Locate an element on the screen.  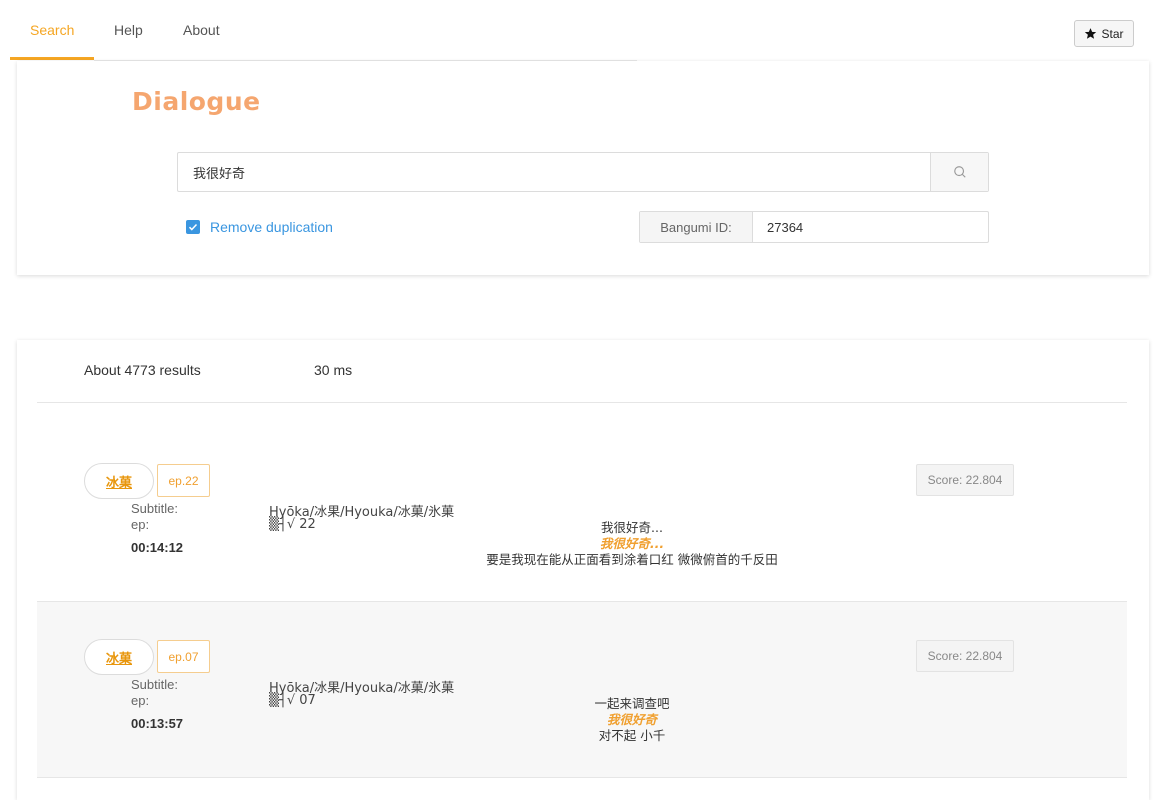
result-count: About 4773 results is located at coordinates (142, 370).